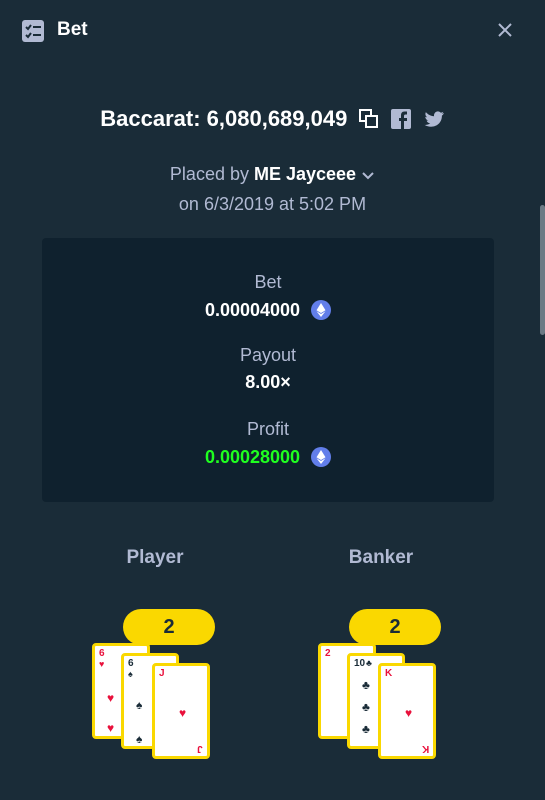 This screenshot has width=545, height=800. What do you see at coordinates (368, 175) in the screenshot?
I see `chevron-down-icon` at bounding box center [368, 175].